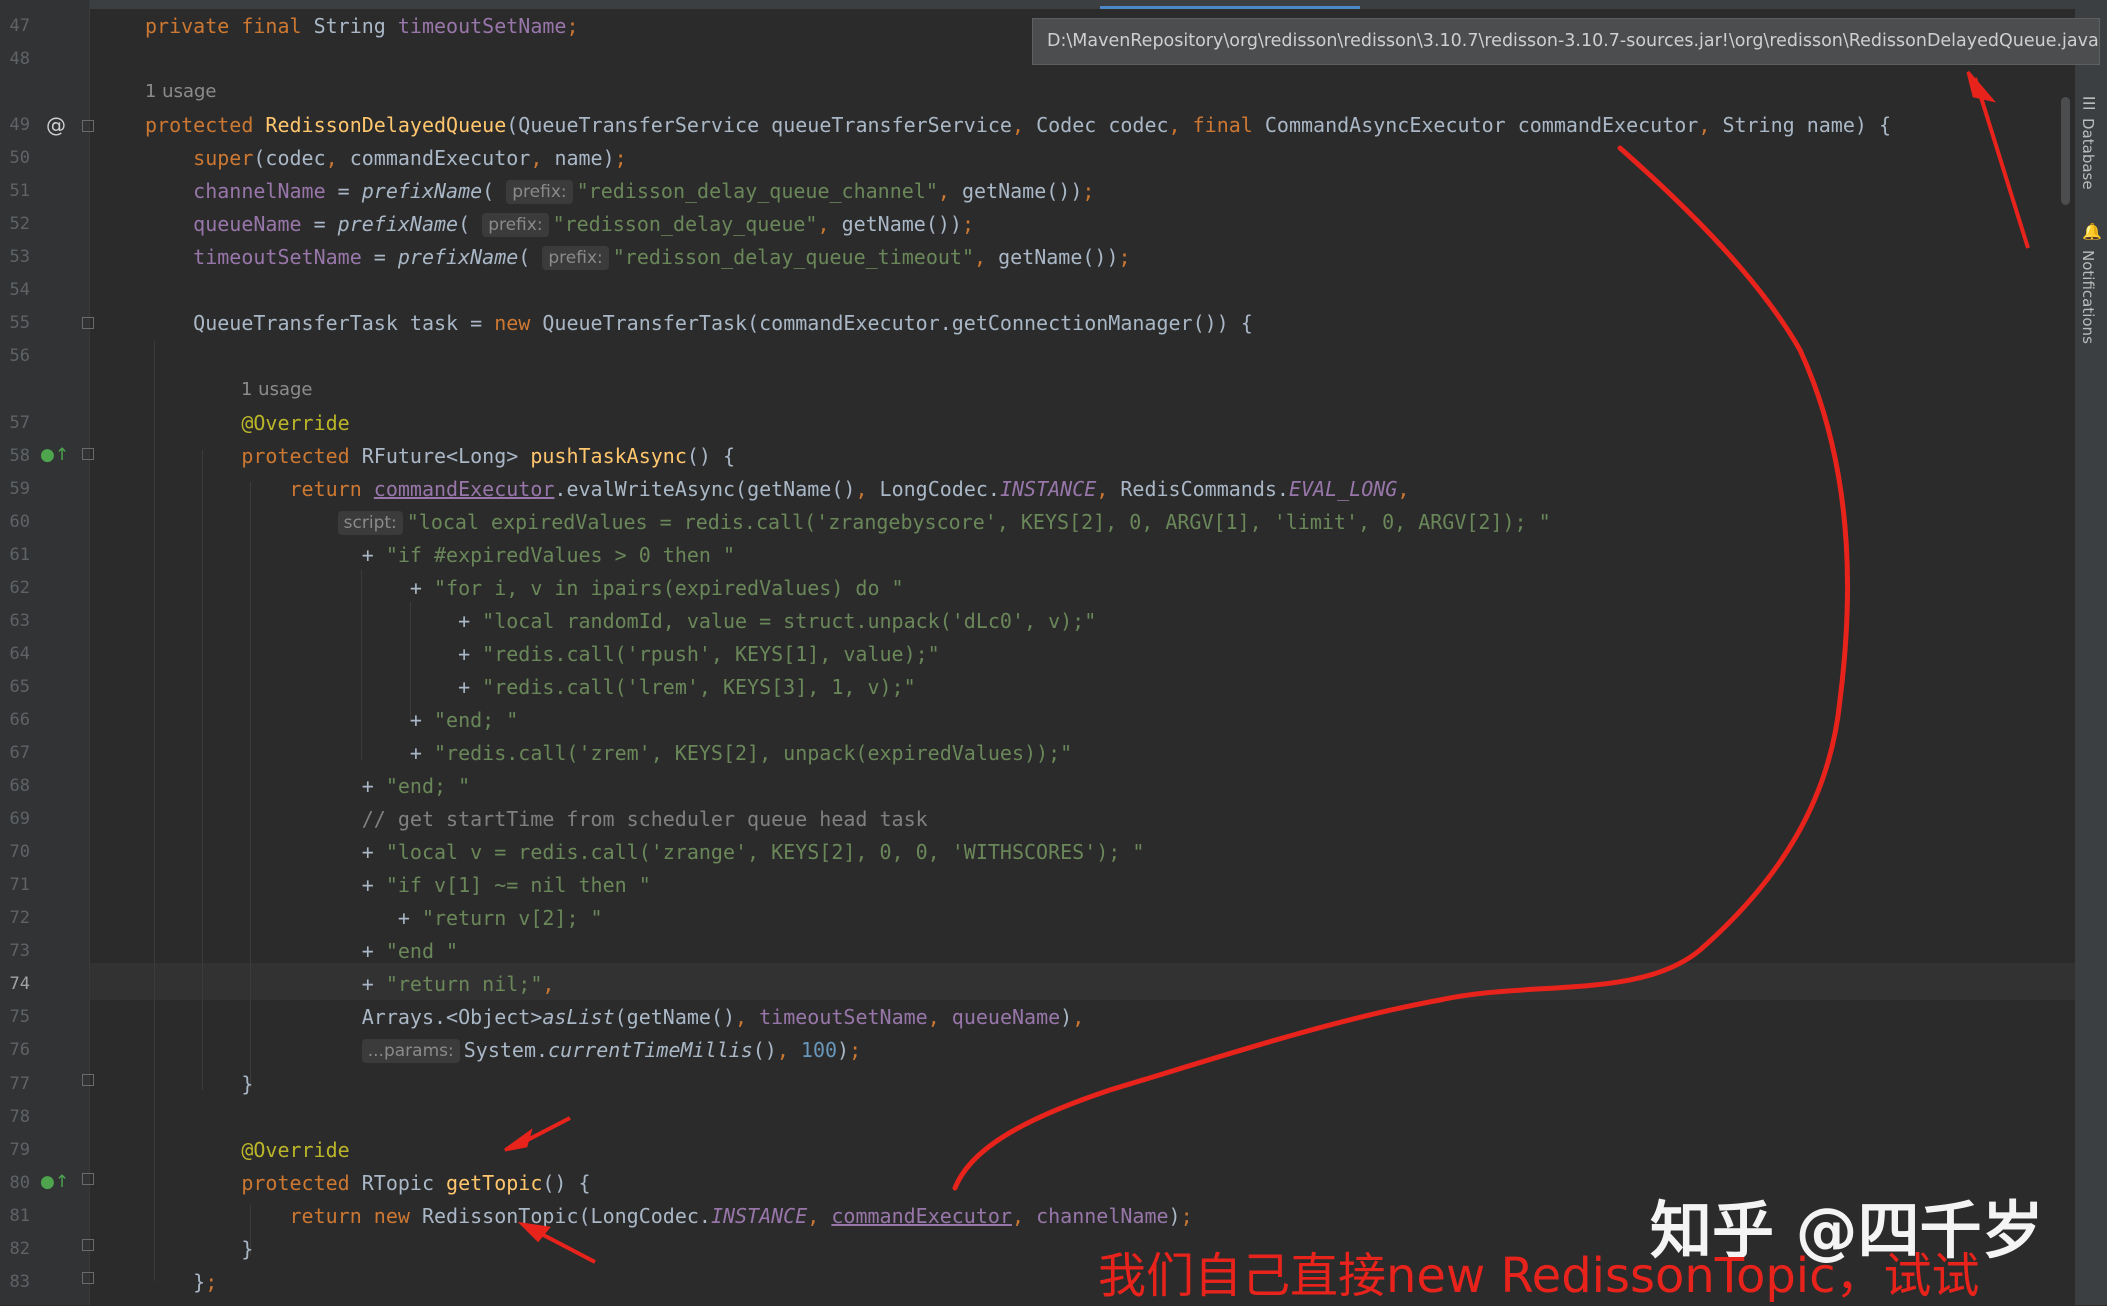 The height and width of the screenshot is (1306, 2107). Describe the element at coordinates (1539, 1276) in the screenshot. I see `annotation-caption: 我们自己直接new RedissonTopic，试试` at that location.